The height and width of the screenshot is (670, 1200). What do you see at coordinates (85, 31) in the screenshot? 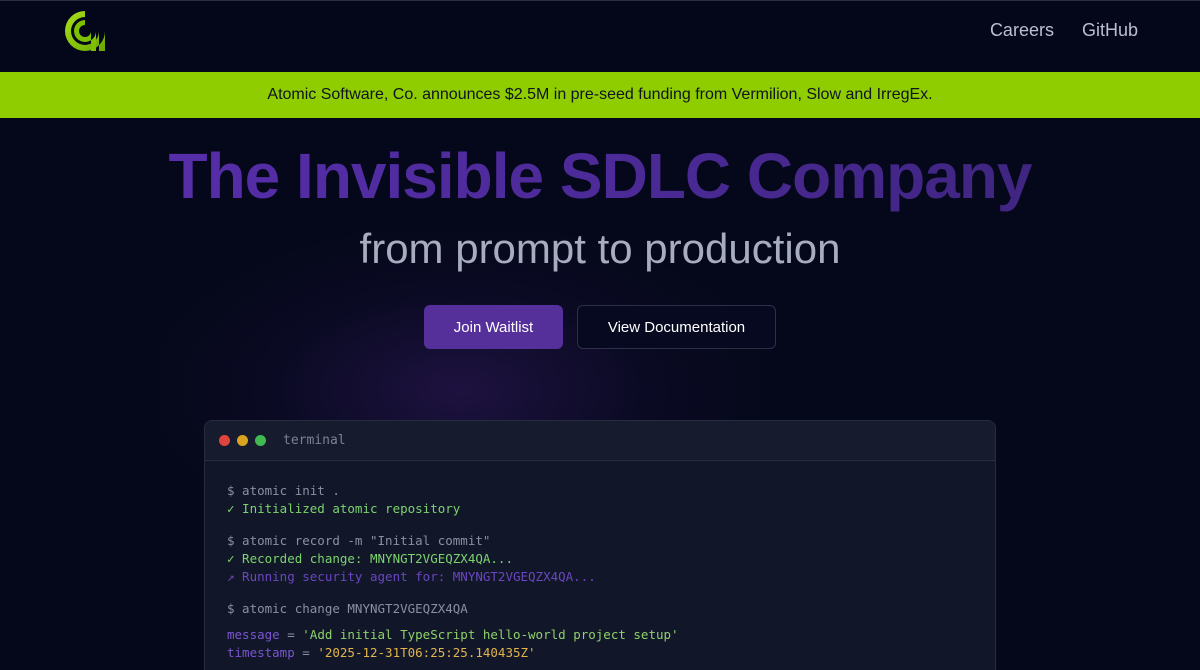
I see `atomic-logo` at bounding box center [85, 31].